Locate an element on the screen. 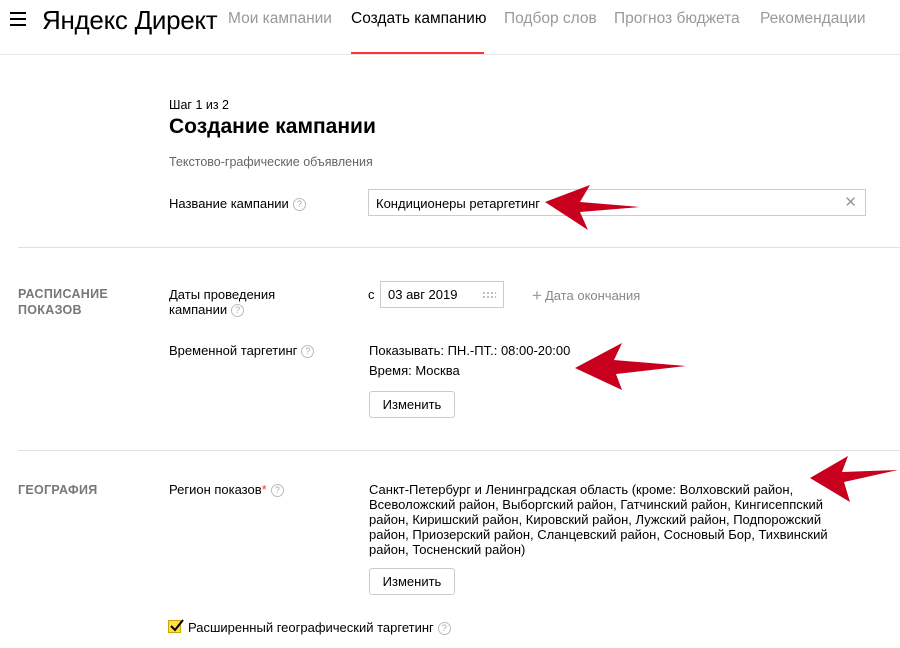 Image resolution: width=900 pixels, height=648 pixels. nav-my-campaigns: Мои кампании is located at coordinates (280, 19).